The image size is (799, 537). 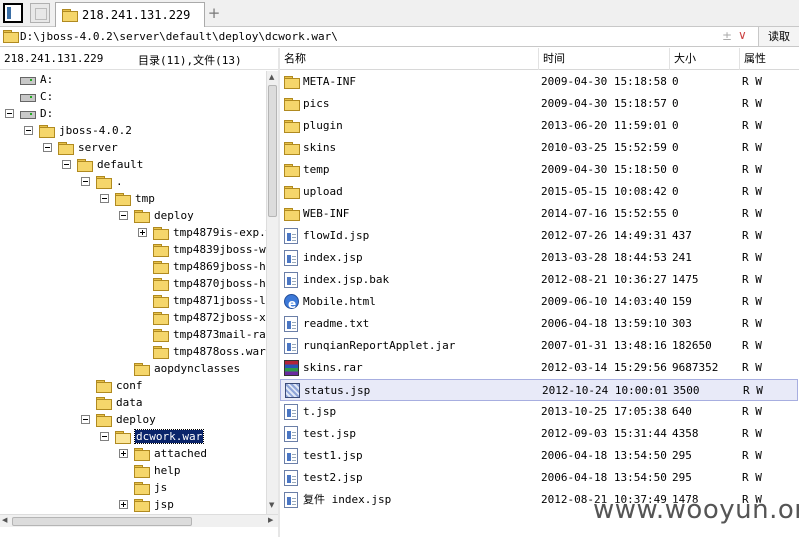 What do you see at coordinates (271, 505) in the screenshot?
I see `scroll-down-icon: ▼` at bounding box center [271, 505].